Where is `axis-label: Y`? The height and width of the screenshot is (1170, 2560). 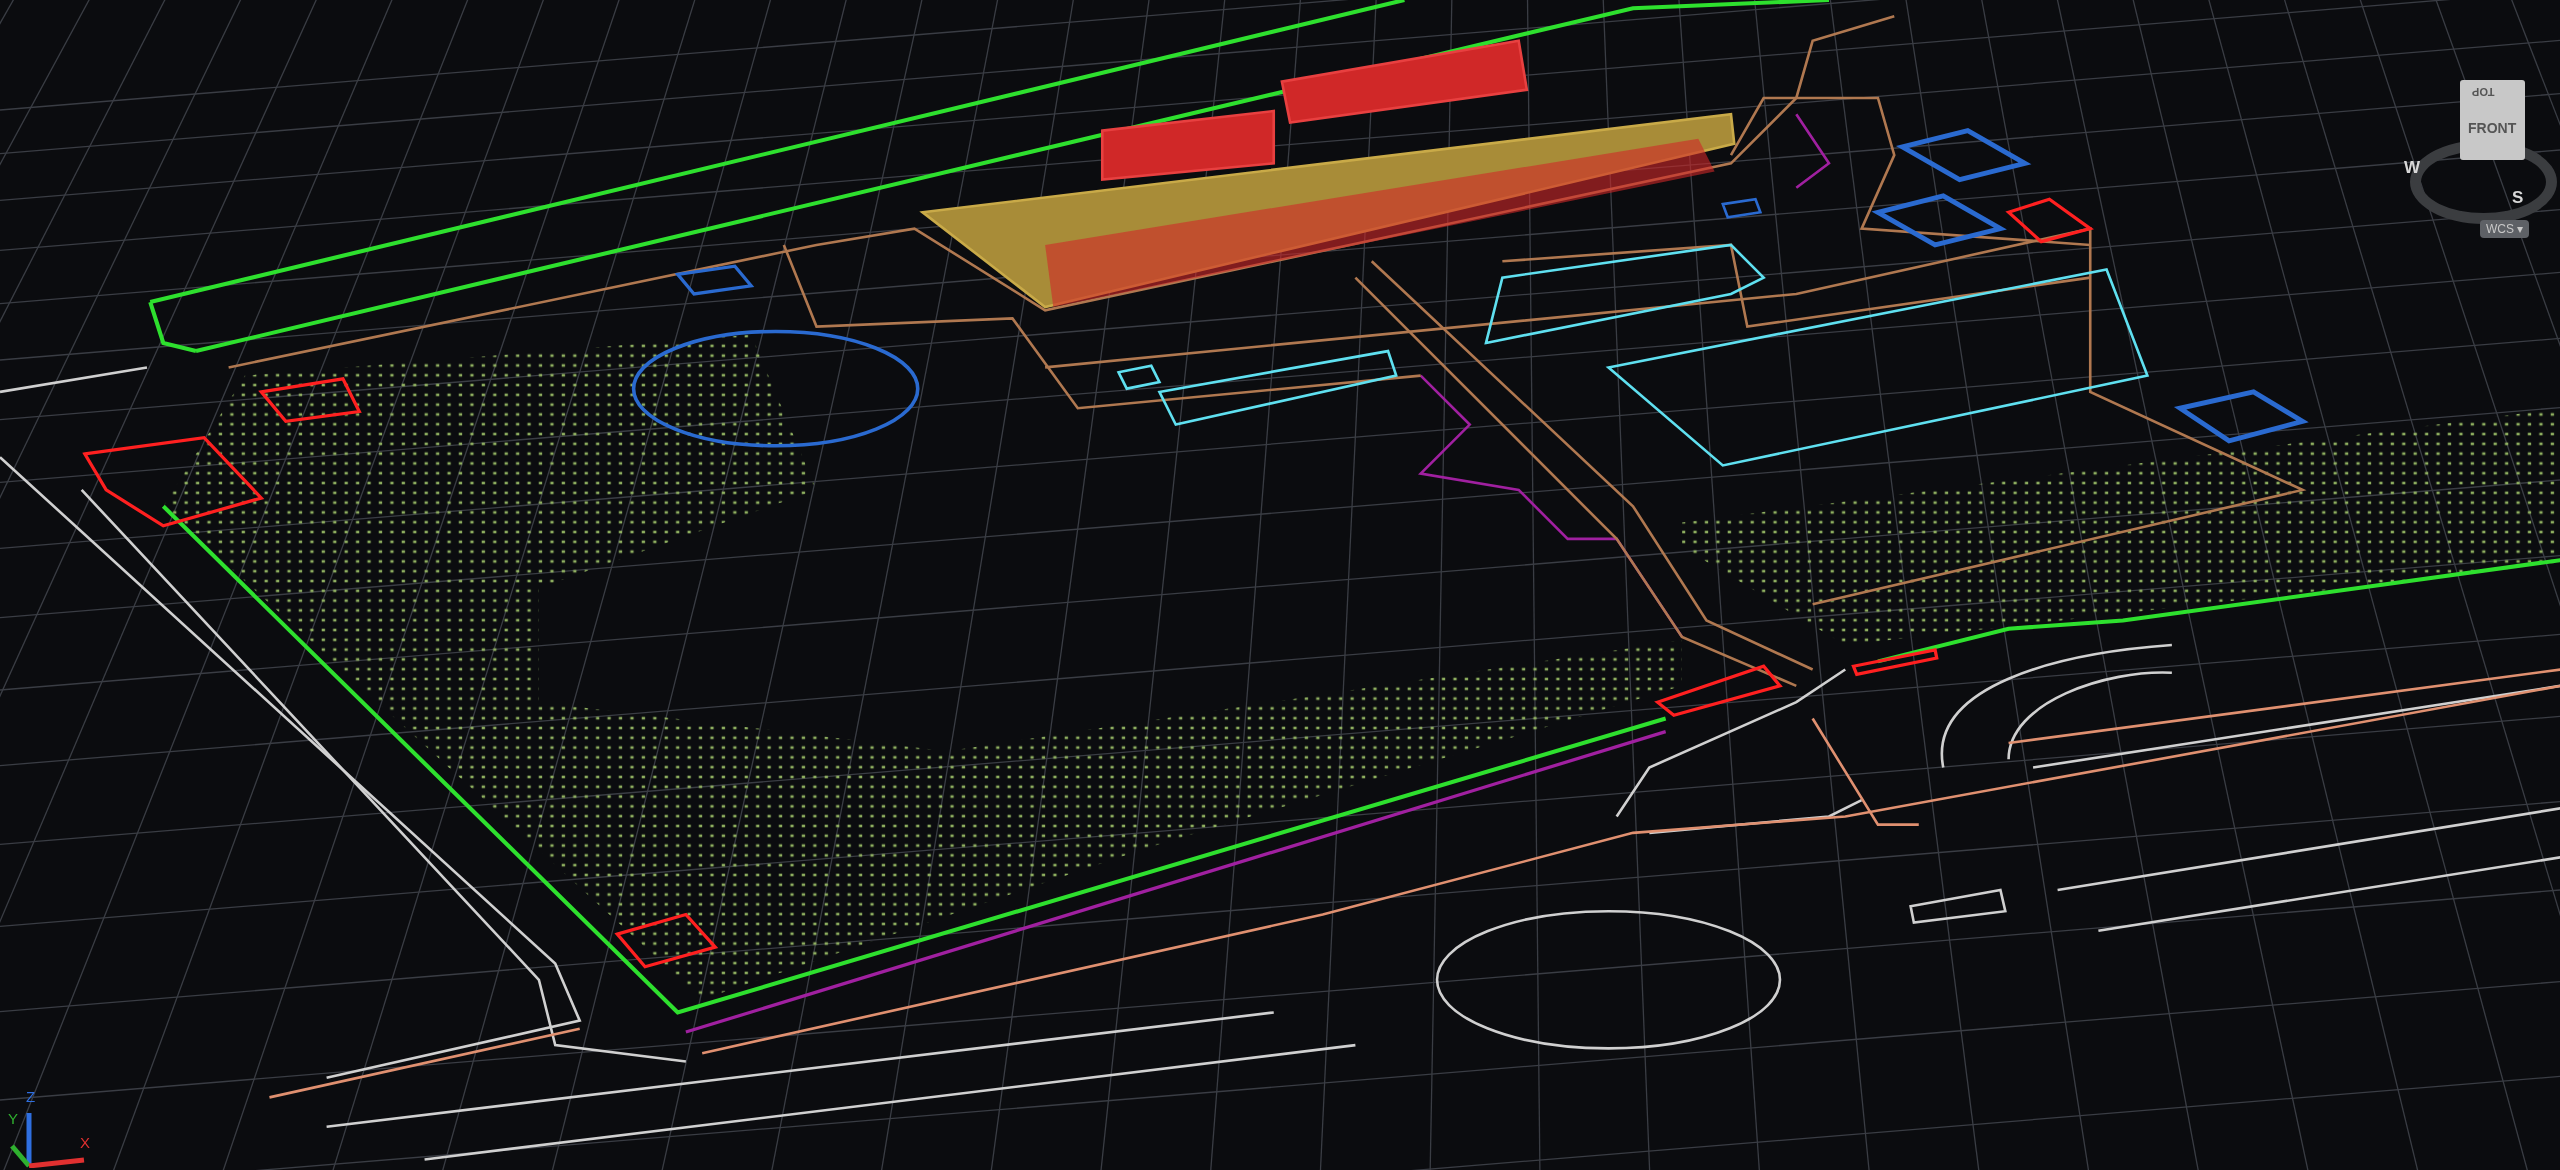 axis-label: Y is located at coordinates (13, 1118).